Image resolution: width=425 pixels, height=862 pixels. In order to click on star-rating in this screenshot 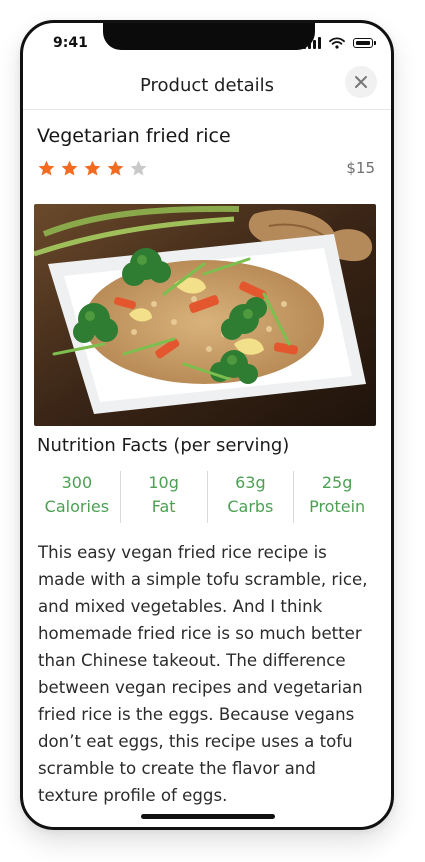, I will do `click(92, 168)`.